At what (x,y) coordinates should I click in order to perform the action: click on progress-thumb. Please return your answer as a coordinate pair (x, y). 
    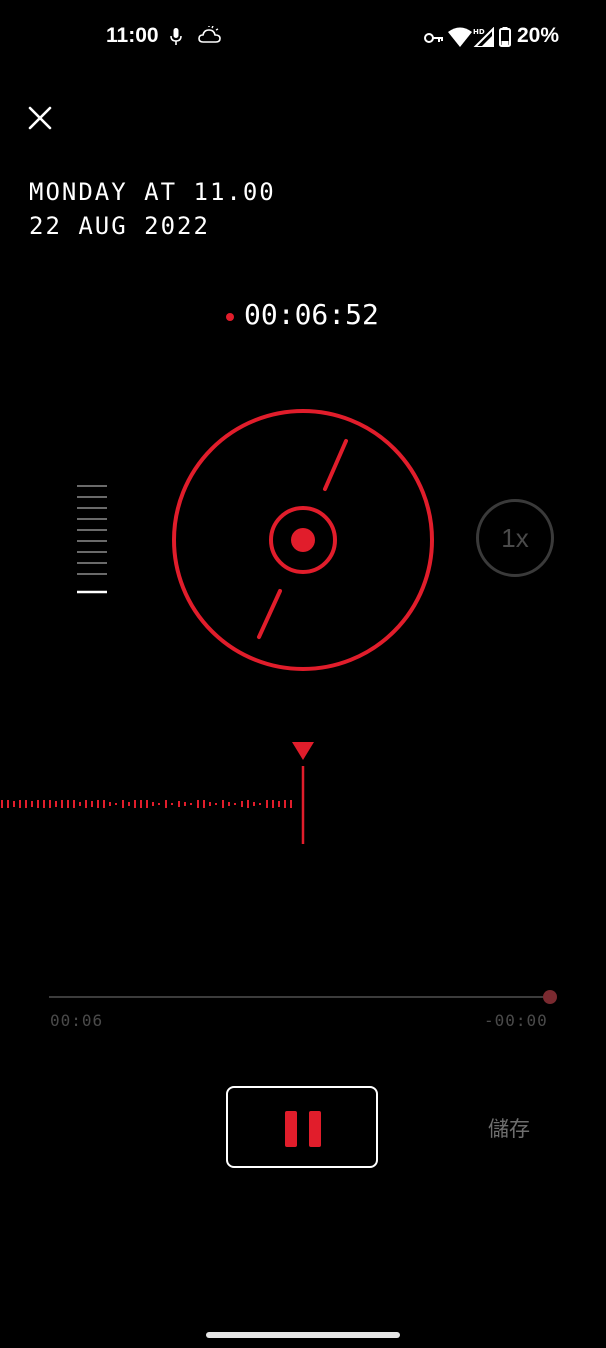
    Looking at the image, I should click on (550, 997).